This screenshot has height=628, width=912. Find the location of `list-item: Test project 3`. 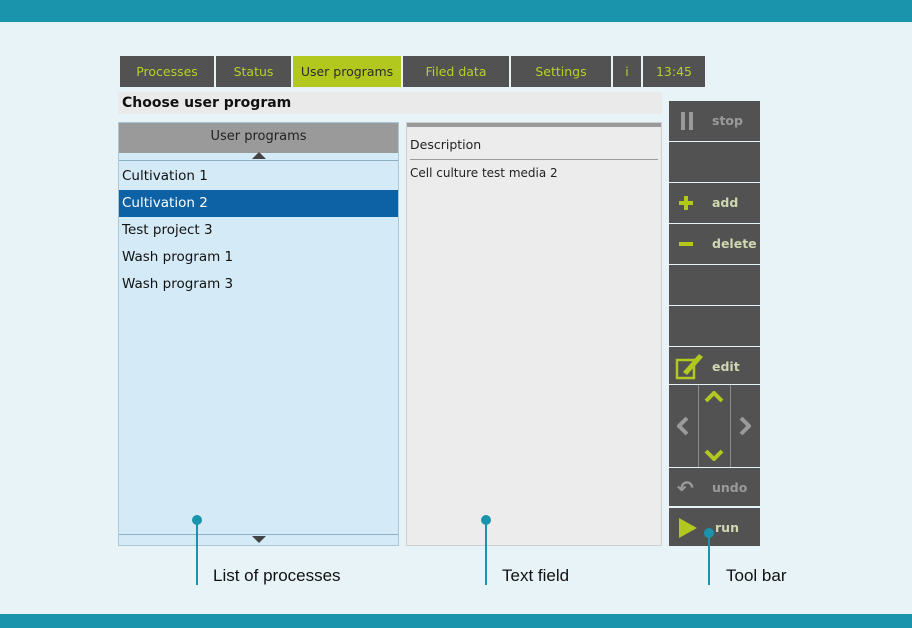

list-item: Test project 3 is located at coordinates (258, 230).